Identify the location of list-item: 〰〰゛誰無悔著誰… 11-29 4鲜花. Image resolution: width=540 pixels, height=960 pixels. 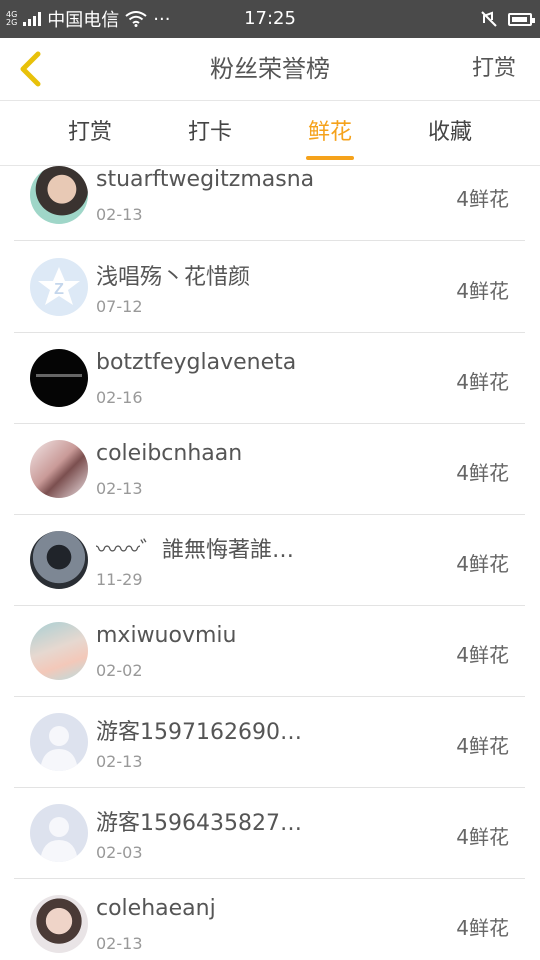
(269, 560).